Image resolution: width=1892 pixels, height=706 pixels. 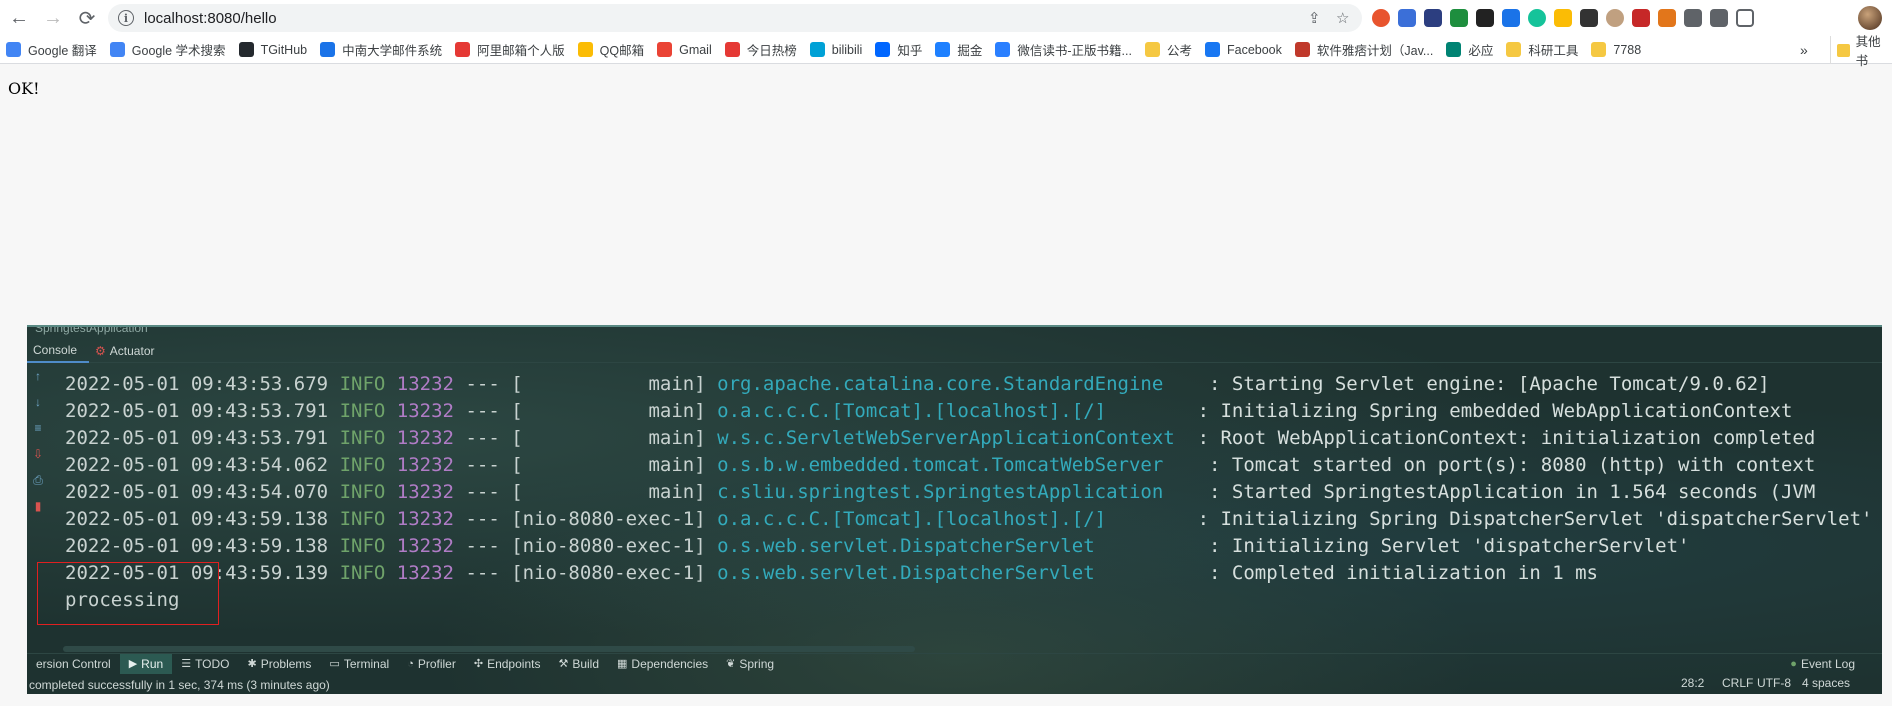 What do you see at coordinates (685, 50) in the screenshot?
I see `bookmark-item: Gmail` at bounding box center [685, 50].